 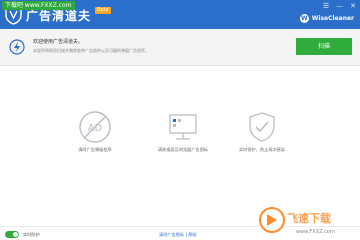 I want to click on help-link: 帮助, so click(x=192, y=234).